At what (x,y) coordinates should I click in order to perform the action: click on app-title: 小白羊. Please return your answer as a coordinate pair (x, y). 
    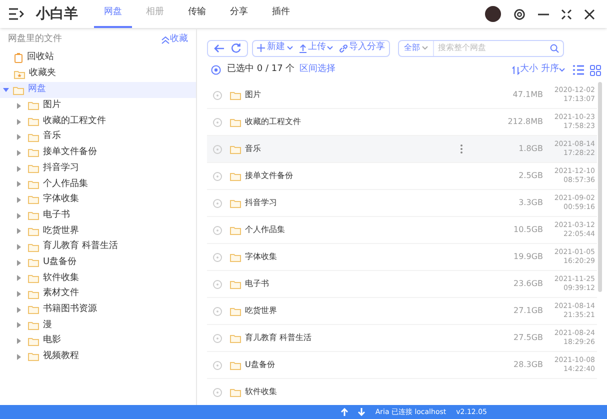
    Looking at the image, I should click on (57, 14).